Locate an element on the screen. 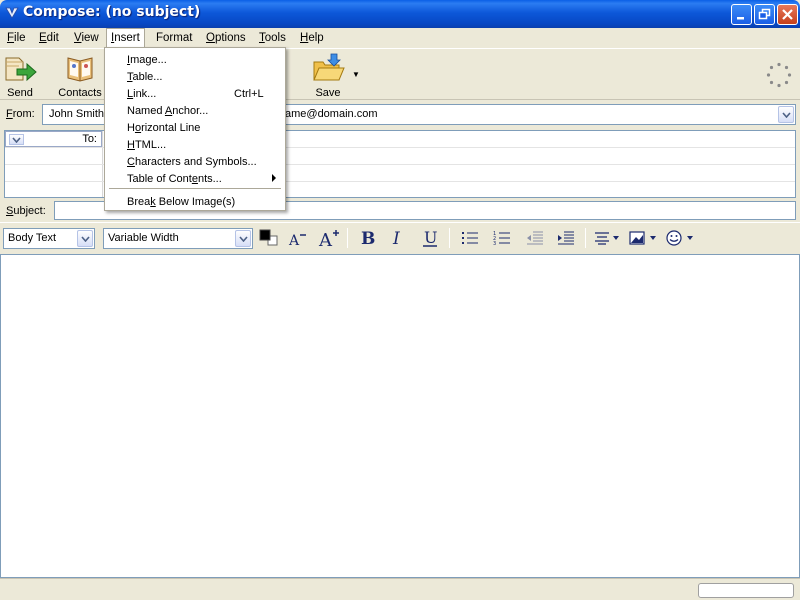 This screenshot has height=600, width=800. format-toolbar: Body Text Variable Width A A B I U 1 2 3 is located at coordinates (400, 237).